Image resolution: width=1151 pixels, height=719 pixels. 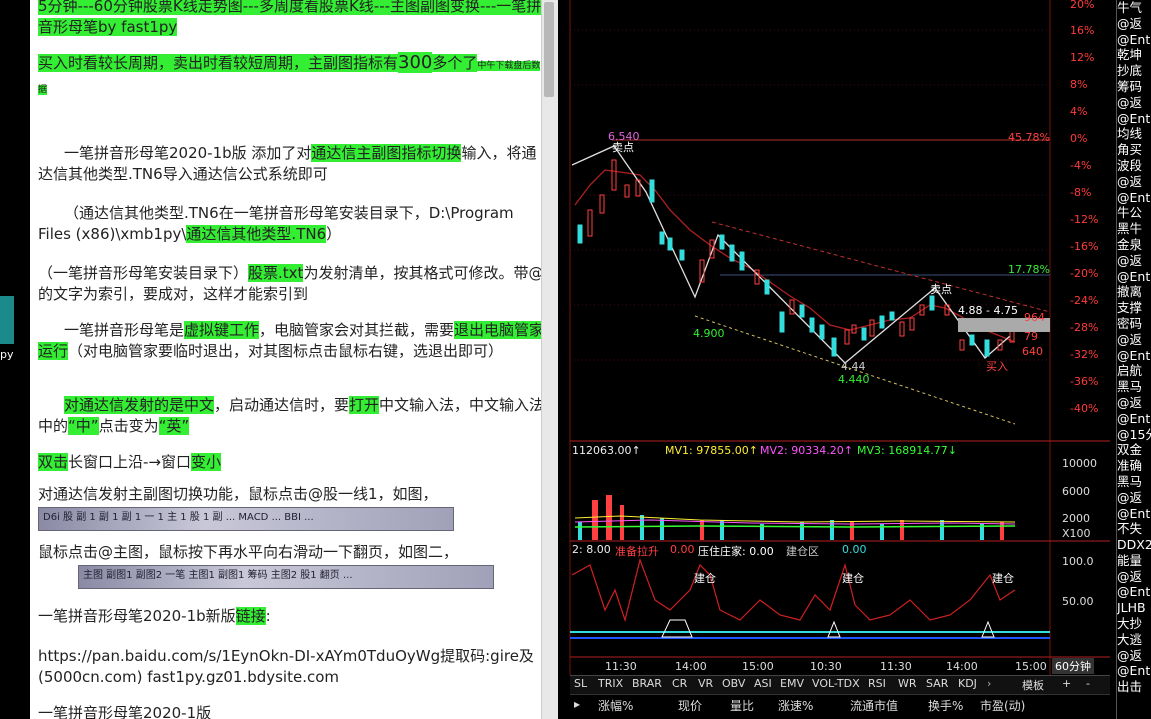 I want to click on annot-pct-1: 45.78%, so click(x=1029, y=137).